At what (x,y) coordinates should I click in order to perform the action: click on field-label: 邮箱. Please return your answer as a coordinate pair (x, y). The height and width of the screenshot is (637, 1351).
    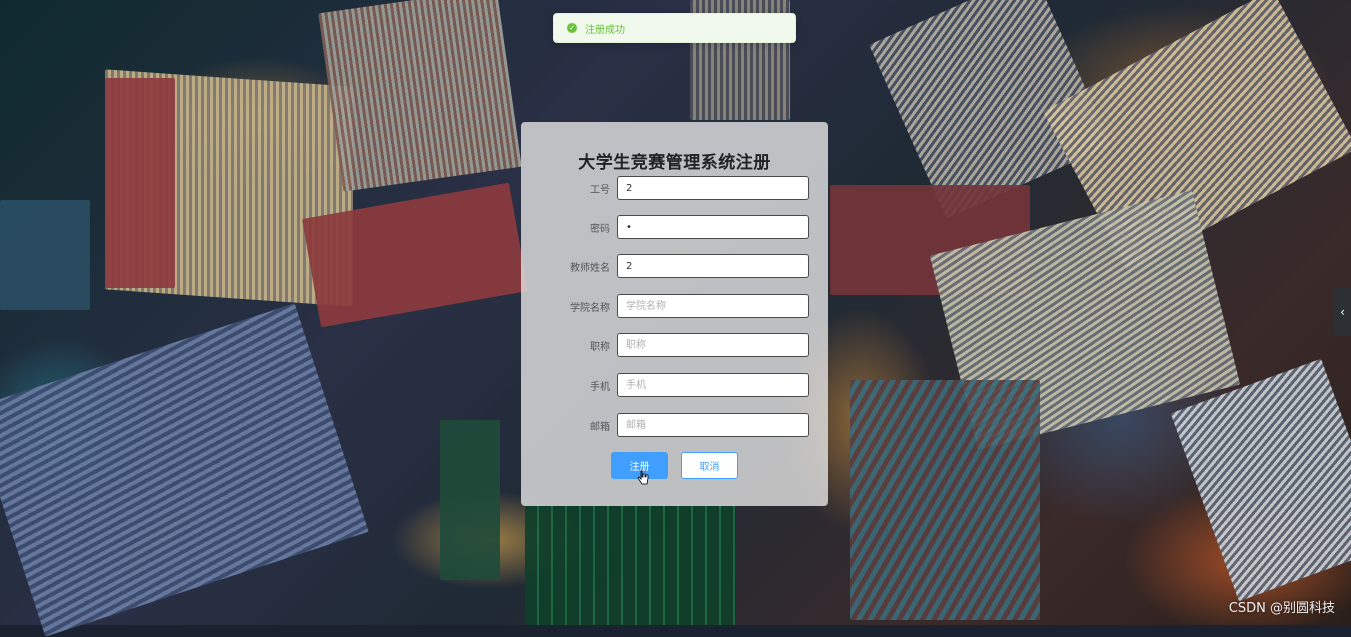
    Looking at the image, I should click on (600, 427).